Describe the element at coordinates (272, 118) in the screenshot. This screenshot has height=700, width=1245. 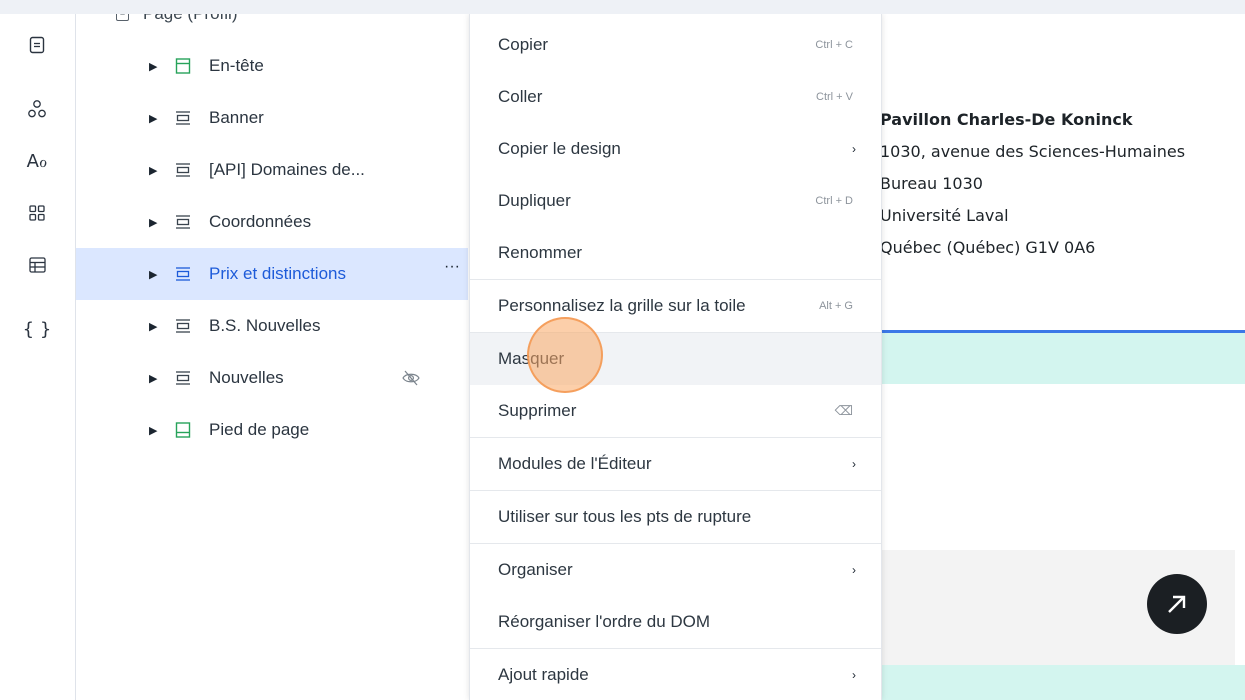
I see `layer-item-banner: ▶ Banner` at that location.